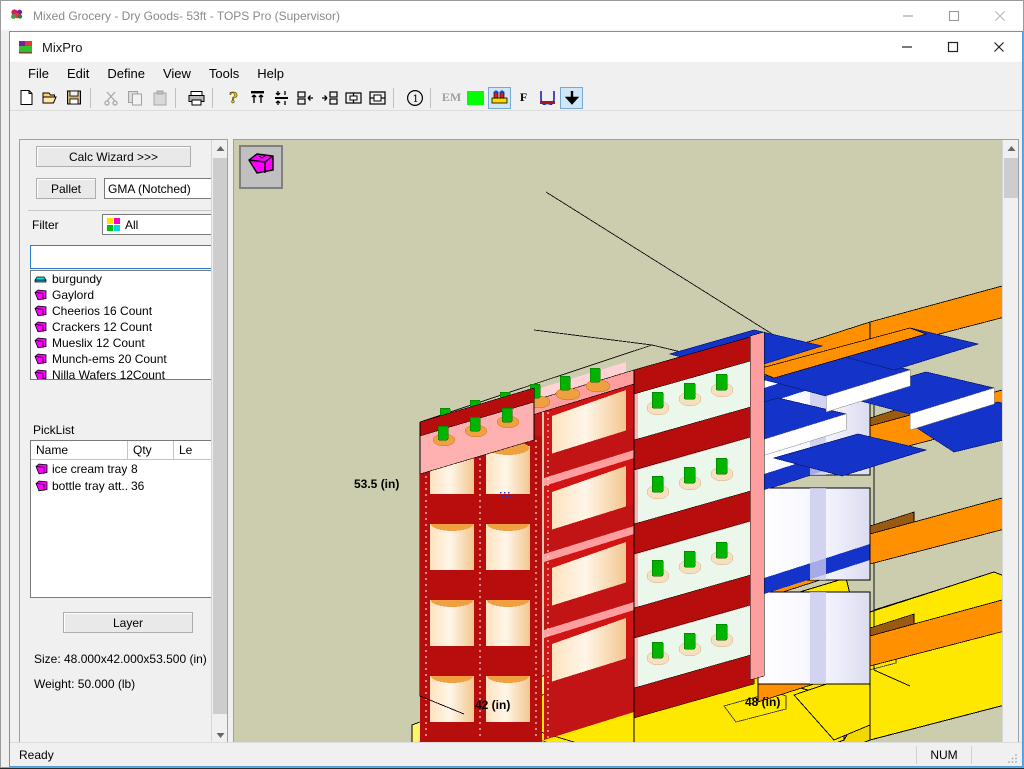 This screenshot has height=769, width=1024. What do you see at coordinates (98, 343) in the screenshot?
I see `list-item-label: Mueslix 12 Count` at bounding box center [98, 343].